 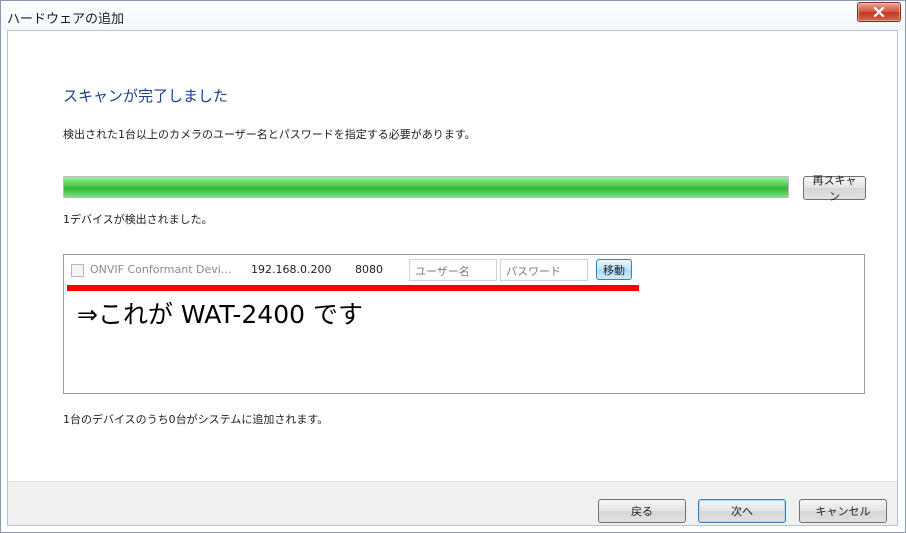 What do you see at coordinates (453, 16) in the screenshot?
I see `title-bar: ハードウェアの追加` at bounding box center [453, 16].